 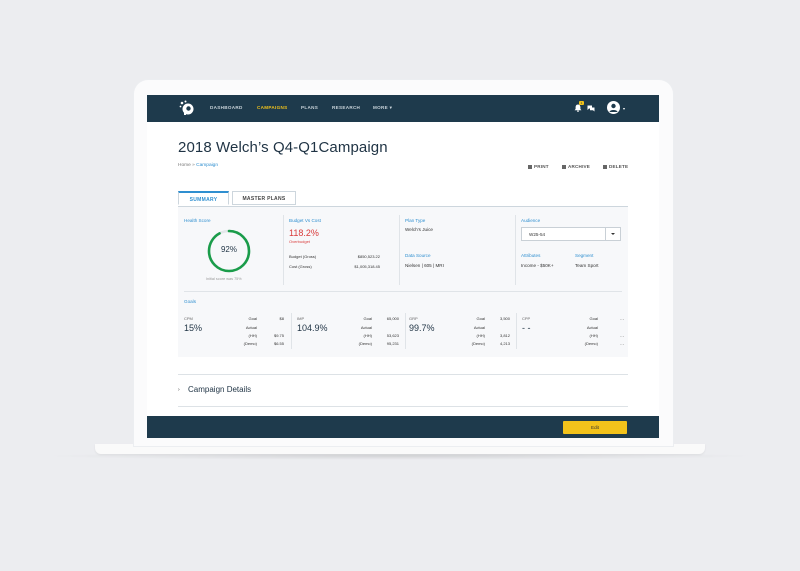 What do you see at coordinates (419, 229) in the screenshot?
I see `plan-type-value: Welch’s Juice` at bounding box center [419, 229].